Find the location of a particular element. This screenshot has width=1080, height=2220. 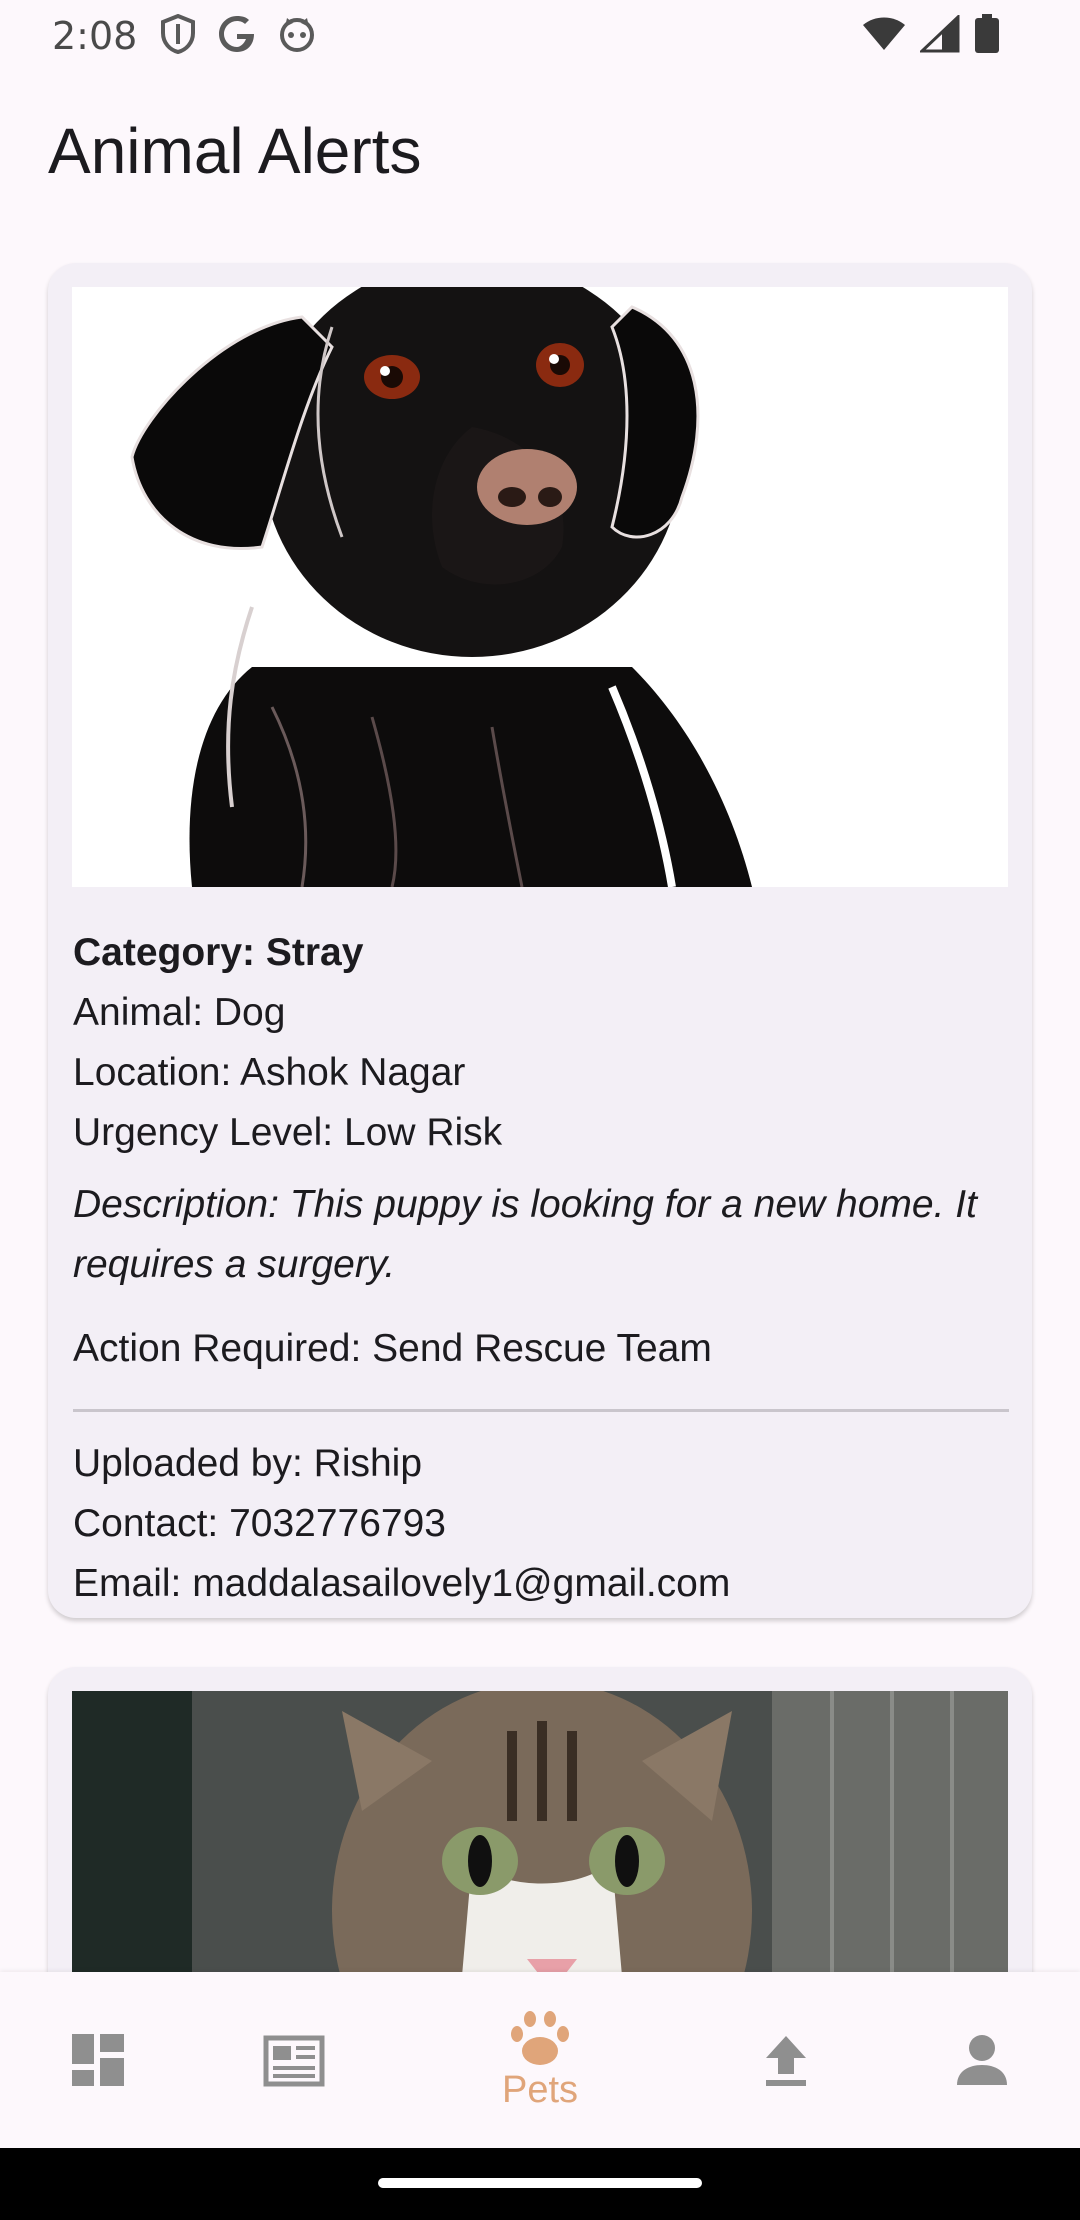

alert-animal: Animal: Dog is located at coordinates (179, 1012).